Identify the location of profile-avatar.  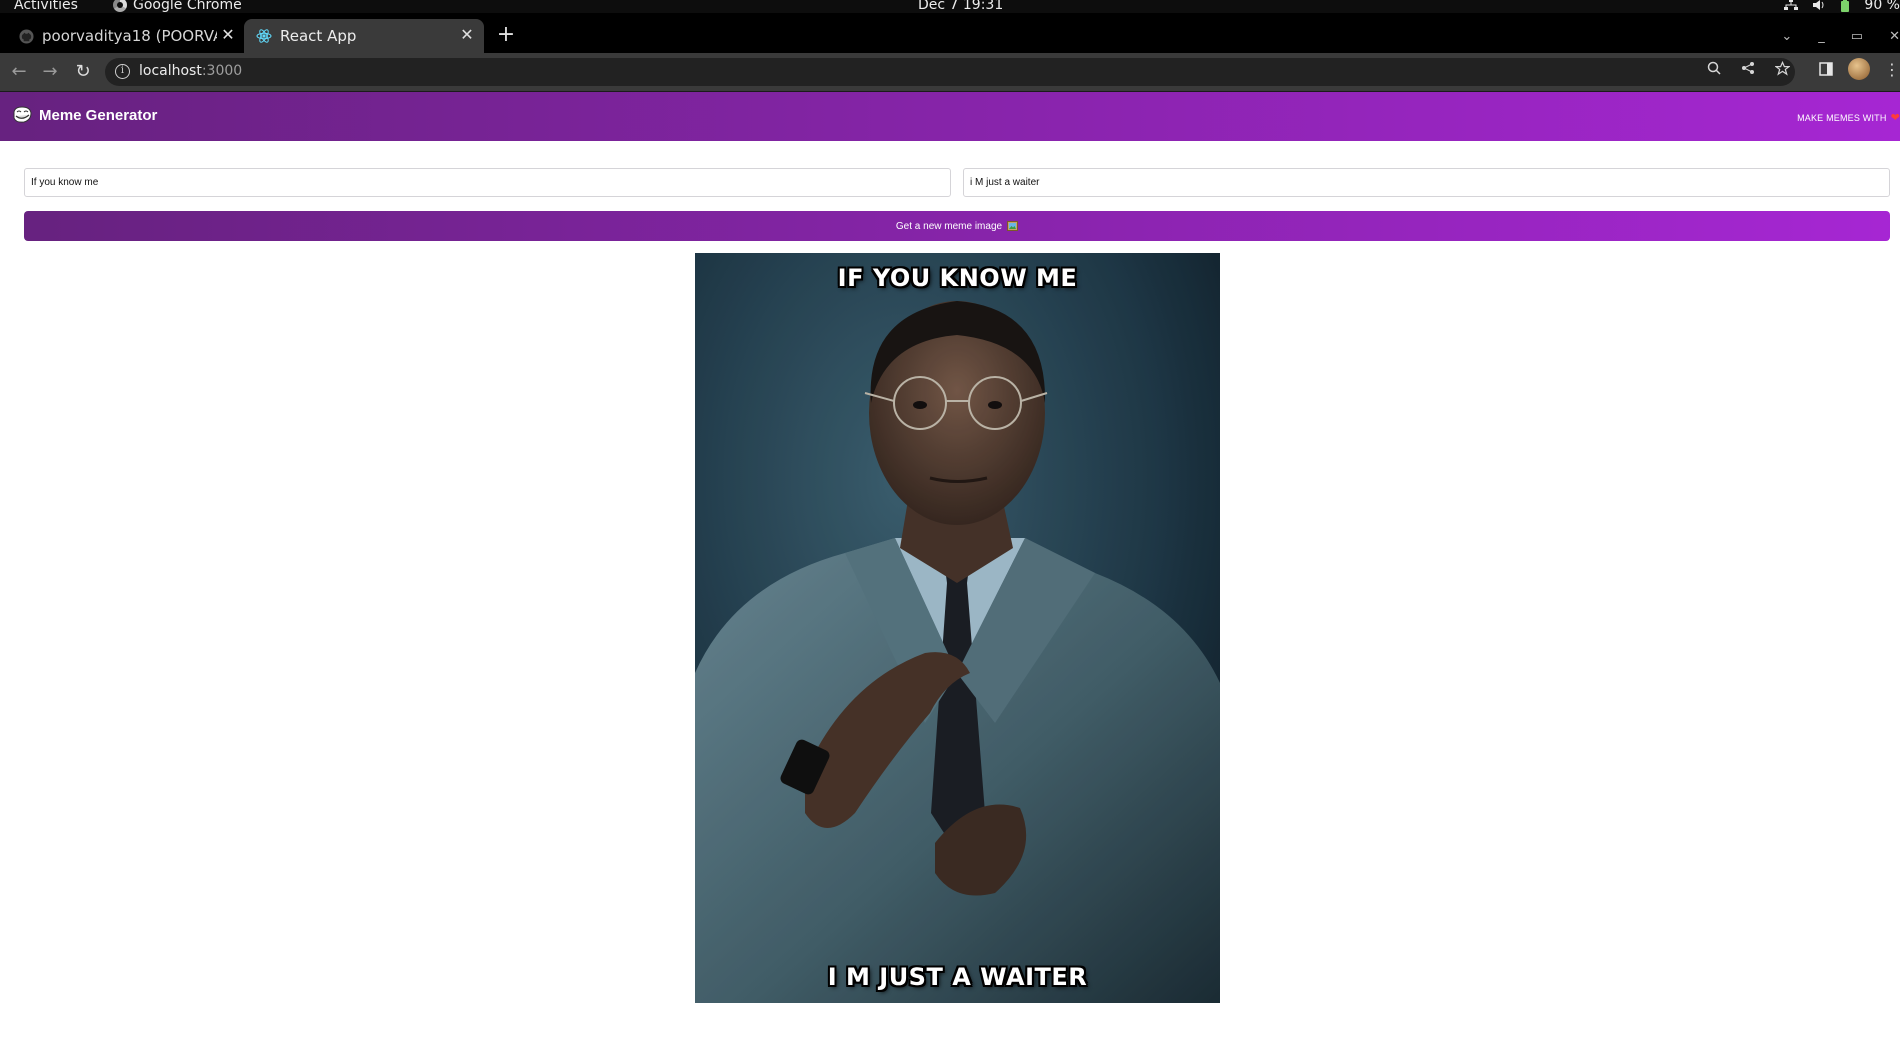
(1859, 69).